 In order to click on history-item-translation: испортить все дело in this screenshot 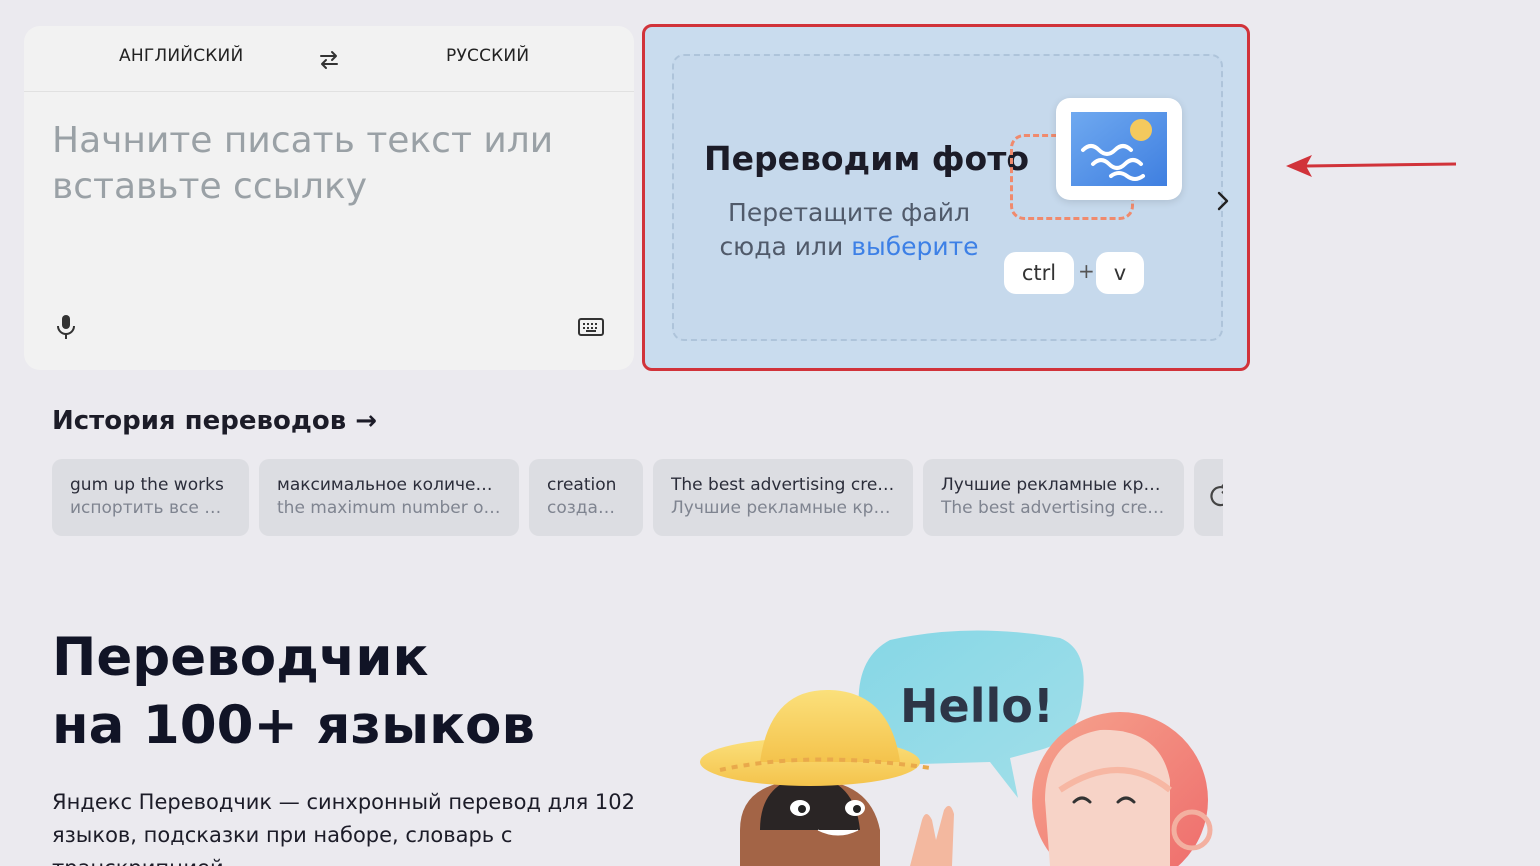, I will do `click(150, 508)`.